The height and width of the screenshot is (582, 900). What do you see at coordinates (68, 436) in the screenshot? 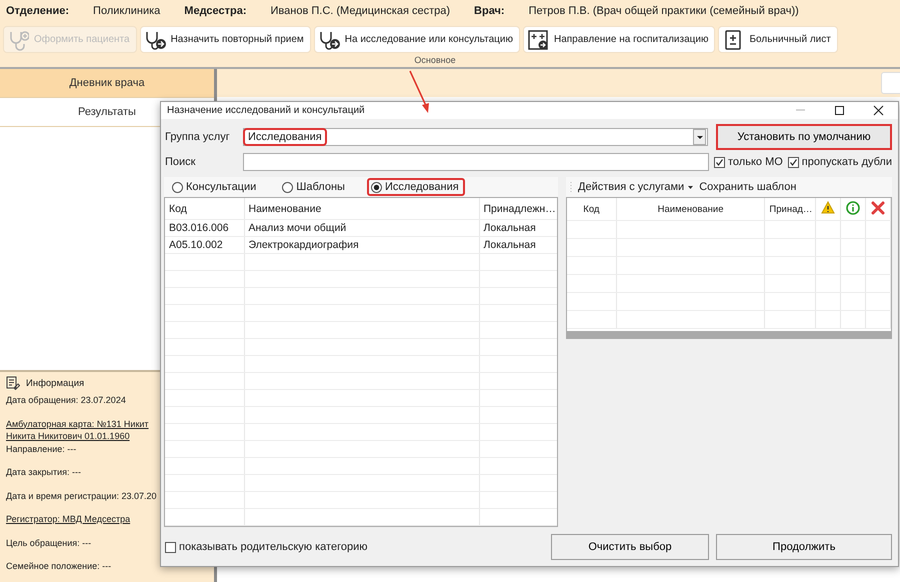
I see `info-link: Никита Никитович 01.01.1960` at bounding box center [68, 436].